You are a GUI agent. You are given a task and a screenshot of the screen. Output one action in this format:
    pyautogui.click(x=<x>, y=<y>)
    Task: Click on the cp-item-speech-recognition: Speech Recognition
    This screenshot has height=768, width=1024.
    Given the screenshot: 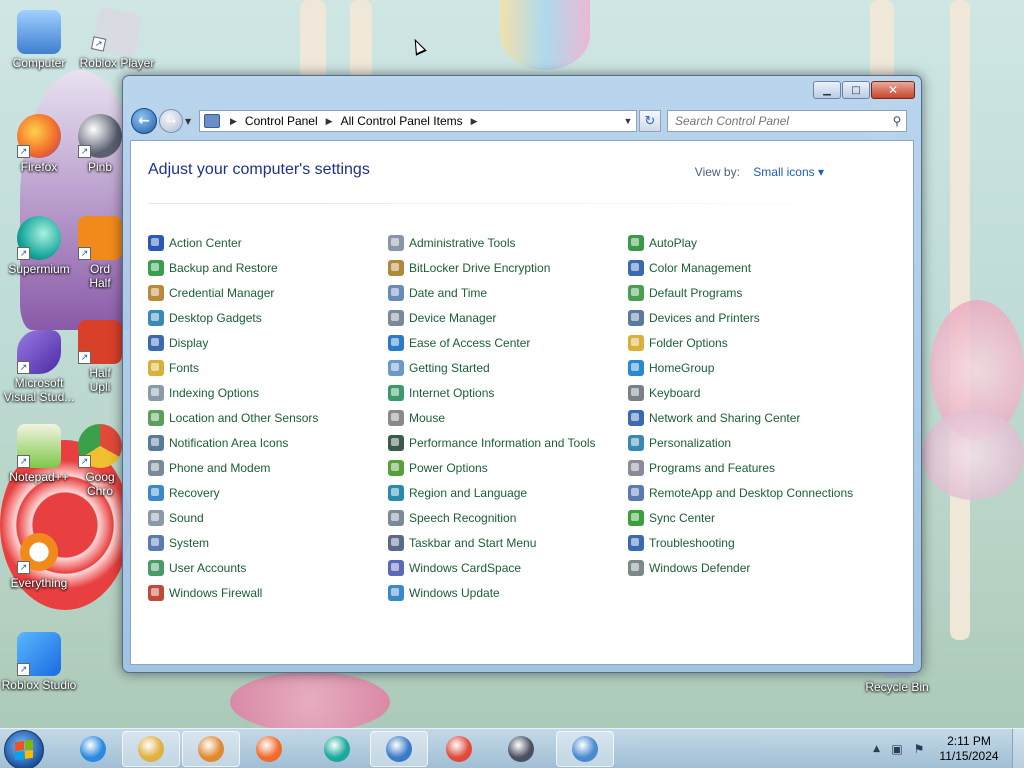 What is the action you would take?
    pyautogui.click(x=508, y=517)
    